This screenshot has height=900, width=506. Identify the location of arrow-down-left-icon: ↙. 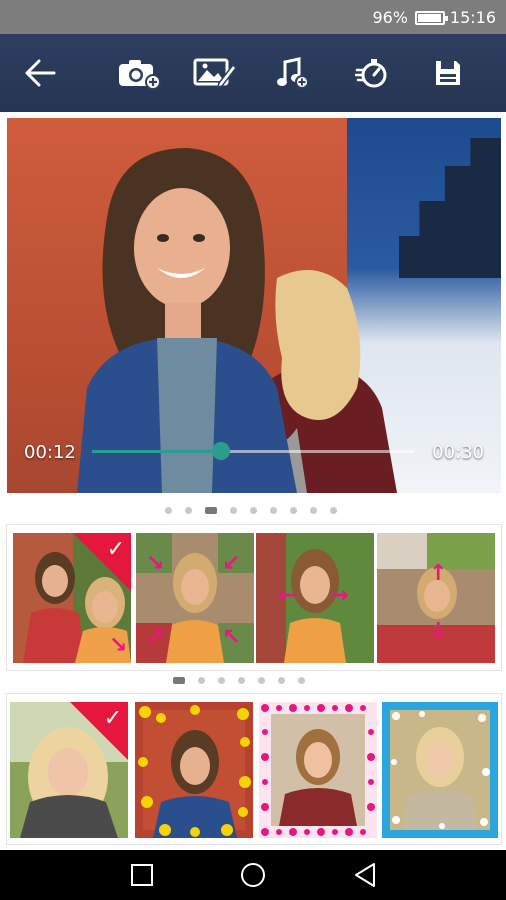
(231, 563).